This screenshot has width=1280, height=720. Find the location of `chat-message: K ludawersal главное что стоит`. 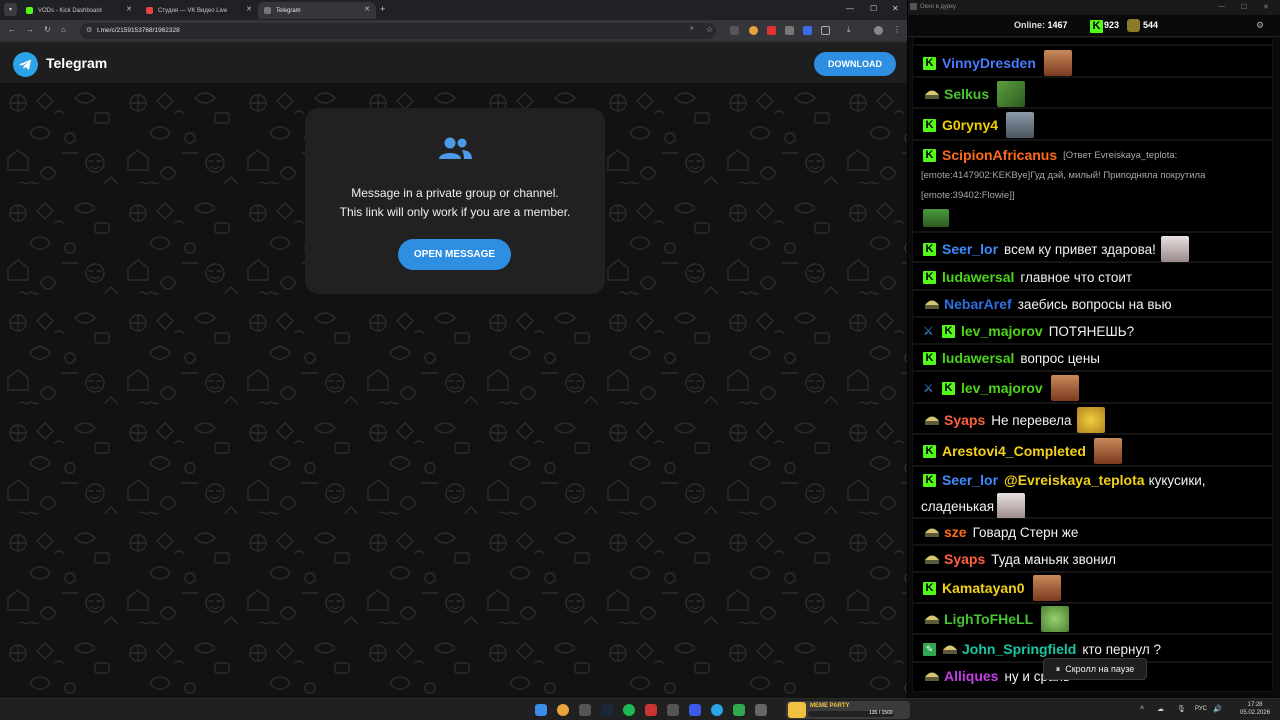

chat-message: K ludawersal главное что стоит is located at coordinates (1092, 276).